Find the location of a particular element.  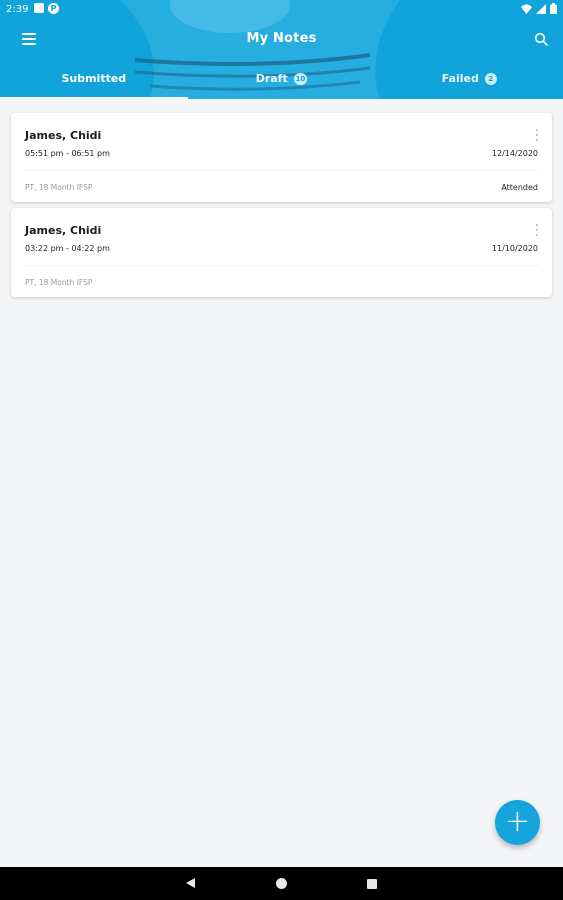

session-time: 05:51 pm - 06:51 pm is located at coordinates (67, 153).